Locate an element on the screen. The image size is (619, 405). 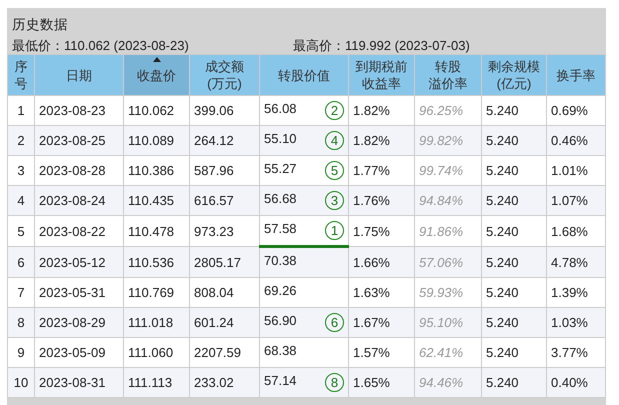
table-cell: 110.089 is located at coordinates (157, 141).